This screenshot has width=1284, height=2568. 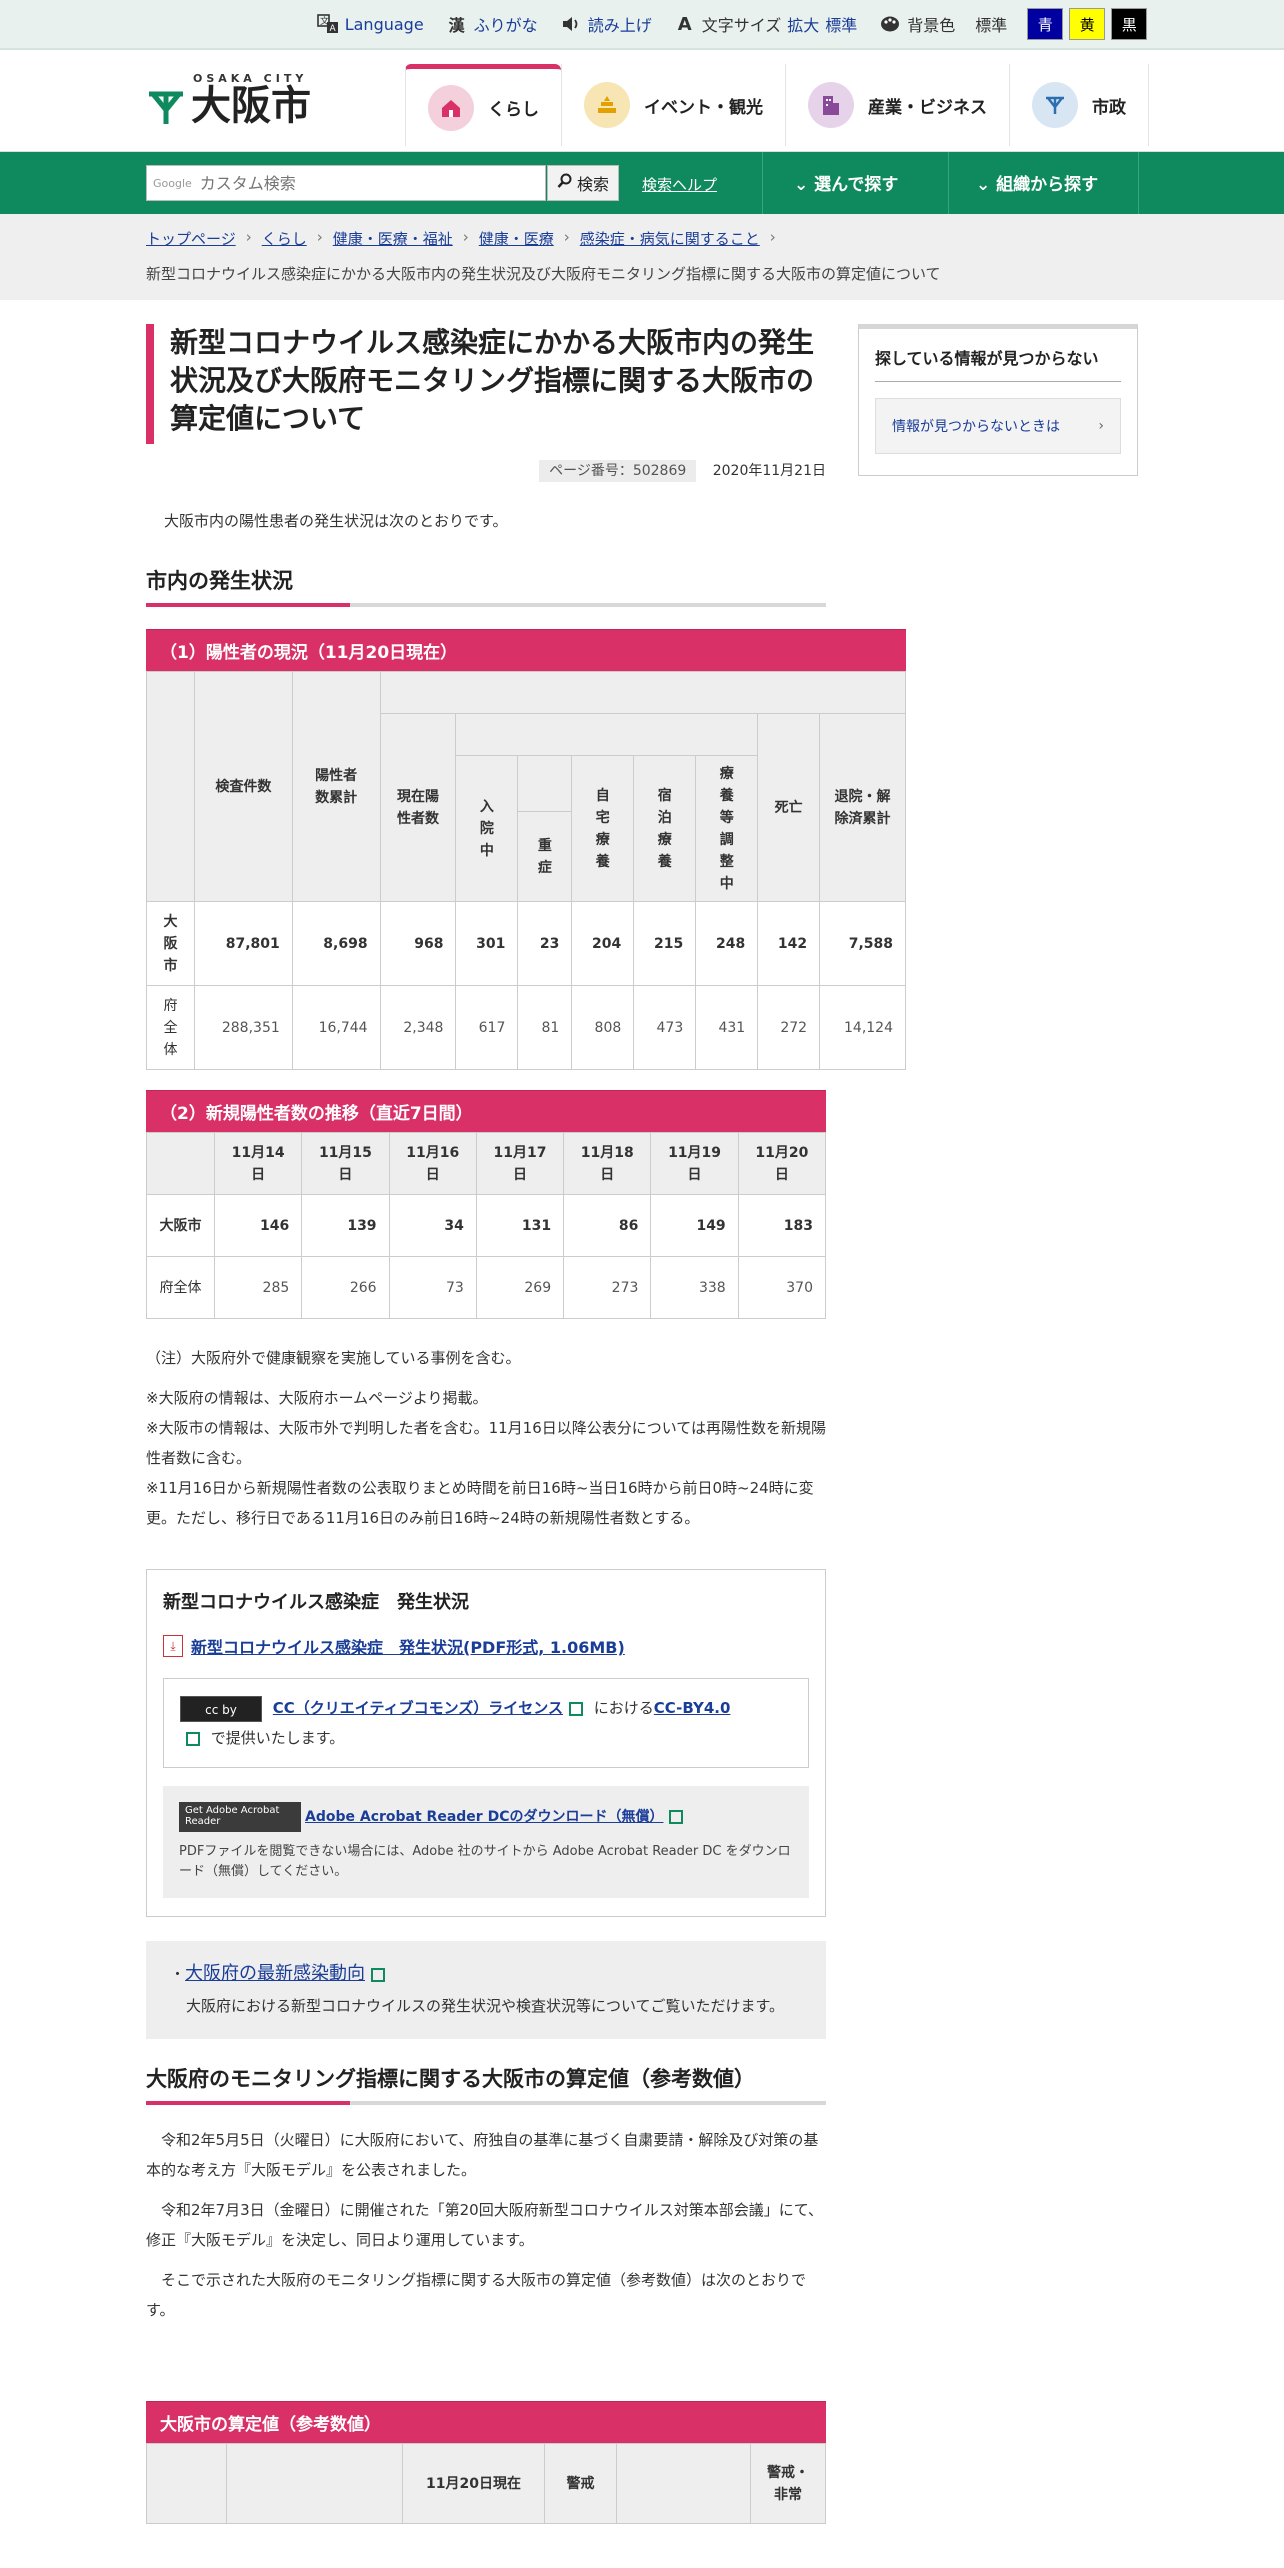 What do you see at coordinates (221, 1708) in the screenshot?
I see `cc-by-badge: cc by` at bounding box center [221, 1708].